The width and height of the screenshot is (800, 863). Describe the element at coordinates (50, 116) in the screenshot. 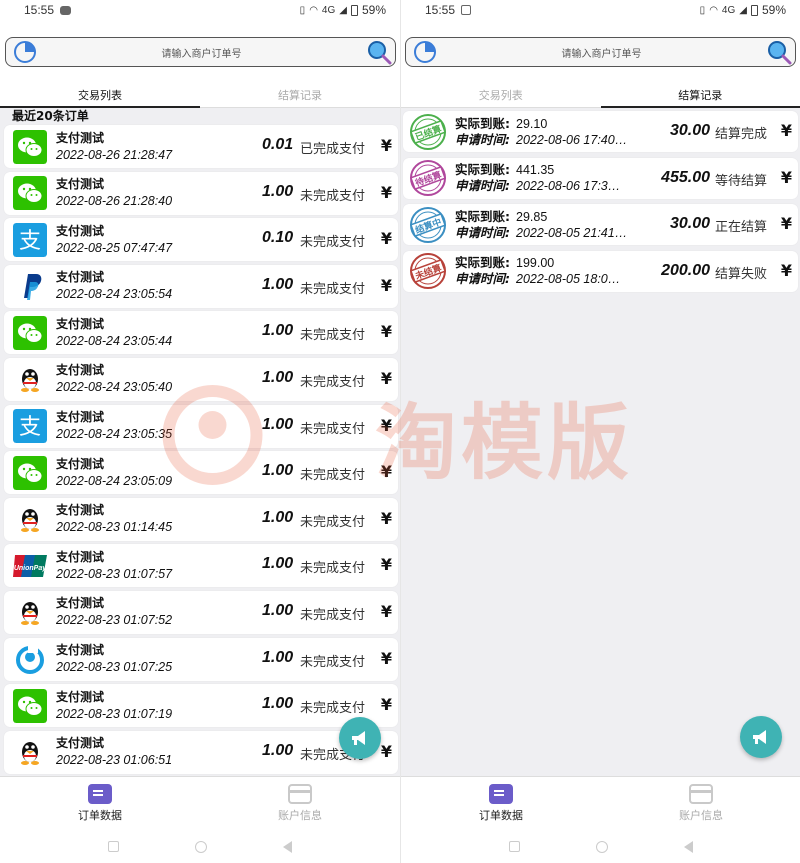

I see `section-title: 最近20条订单` at that location.